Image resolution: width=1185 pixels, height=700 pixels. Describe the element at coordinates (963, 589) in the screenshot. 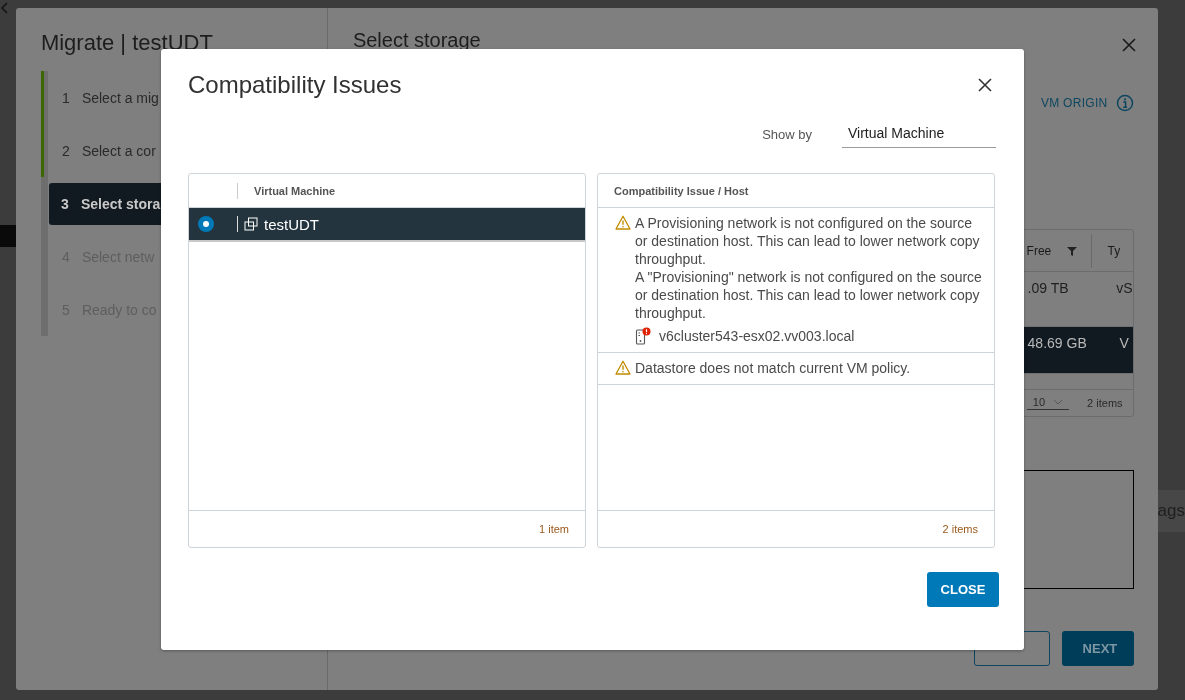

I see `close-button: CLOSE` at that location.